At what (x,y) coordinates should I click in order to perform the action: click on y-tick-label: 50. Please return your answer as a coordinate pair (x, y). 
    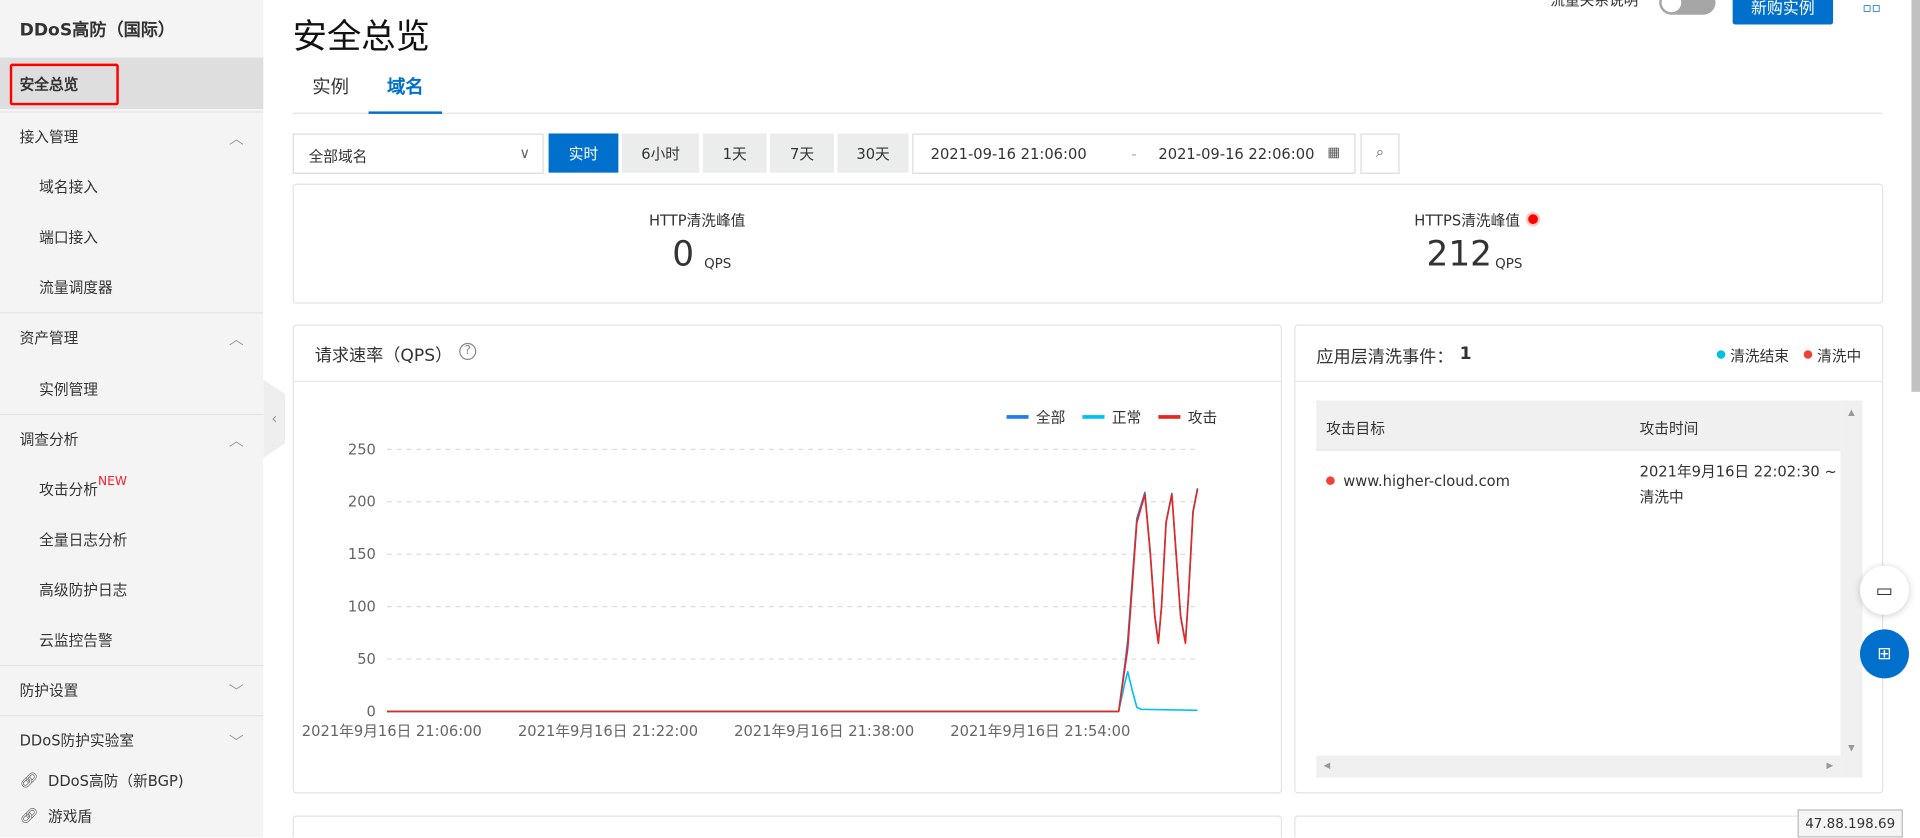
    Looking at the image, I should click on (366, 659).